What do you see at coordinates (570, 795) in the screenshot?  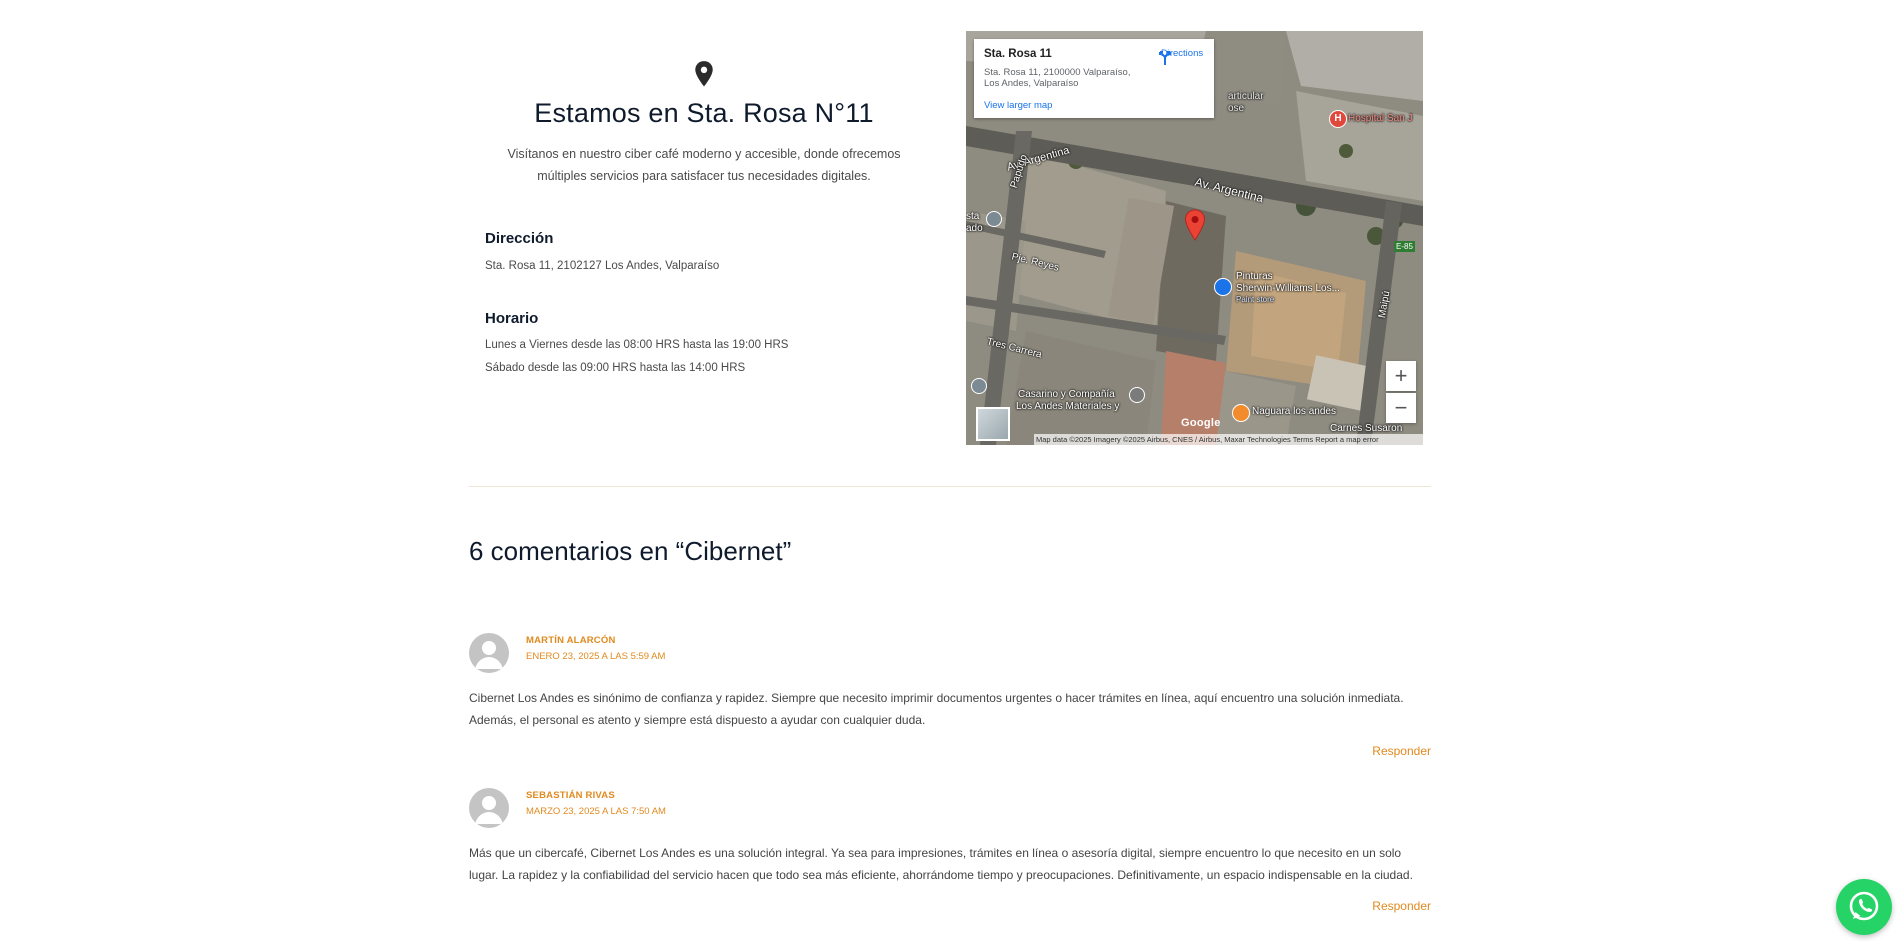 I see `comment-author: SEBASTIÁN RIVAS` at bounding box center [570, 795].